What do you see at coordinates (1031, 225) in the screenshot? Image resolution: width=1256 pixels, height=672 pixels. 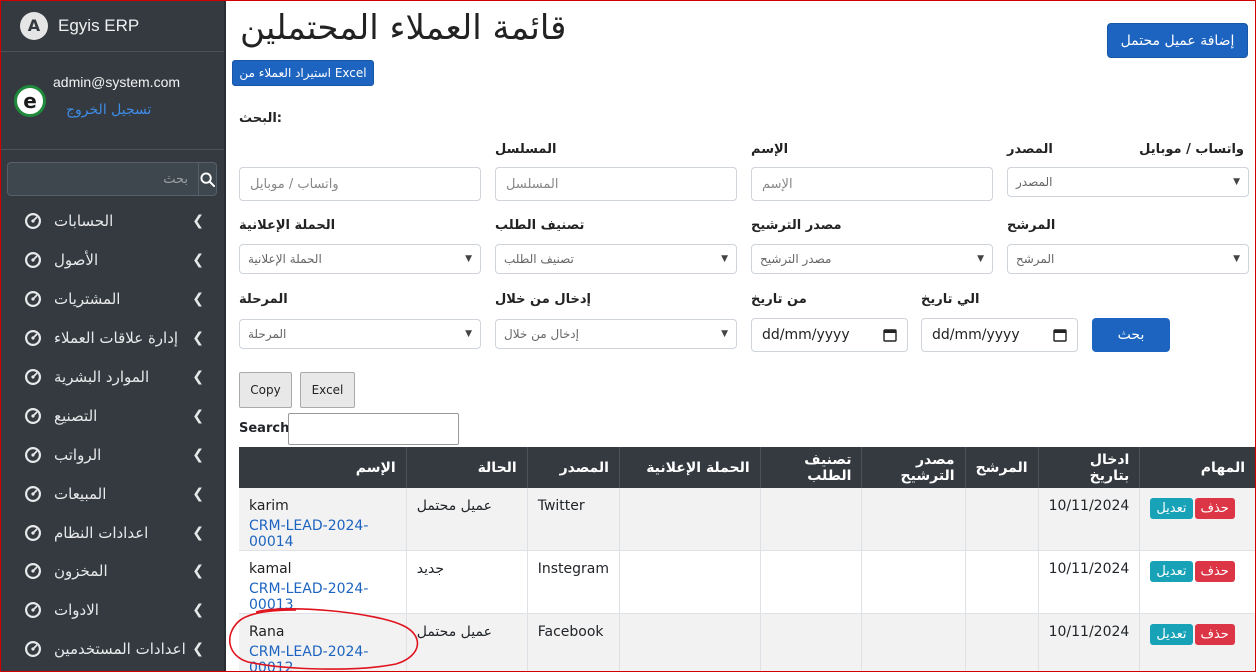 I see `nominee-label: المرشح` at bounding box center [1031, 225].